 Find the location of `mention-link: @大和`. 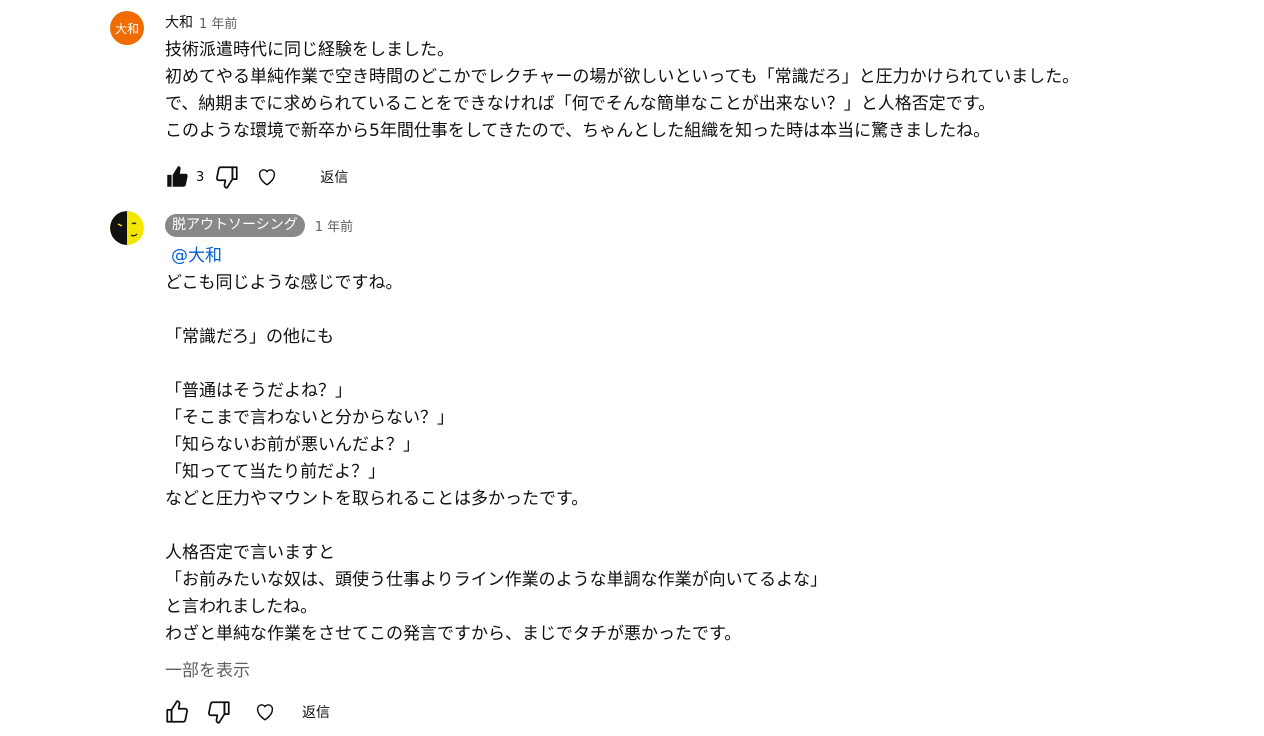

mention-link: @大和 is located at coordinates (196, 256).